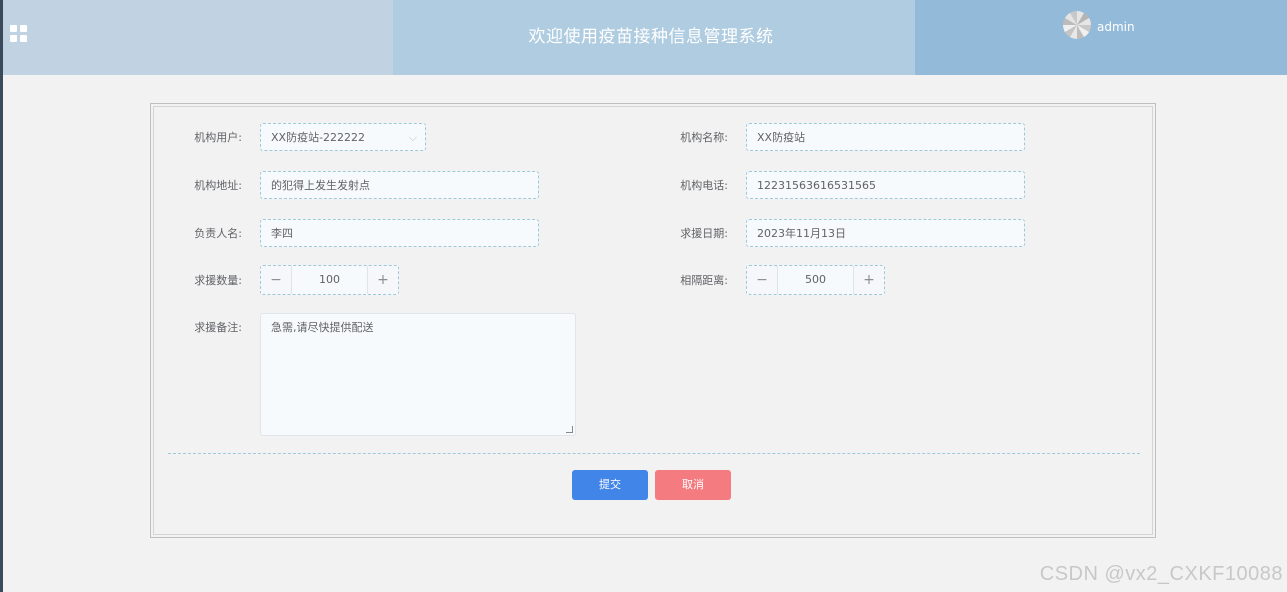 This screenshot has height=592, width=1287. What do you see at coordinates (704, 185) in the screenshot?
I see `org-phone-label: 机构电话:` at bounding box center [704, 185].